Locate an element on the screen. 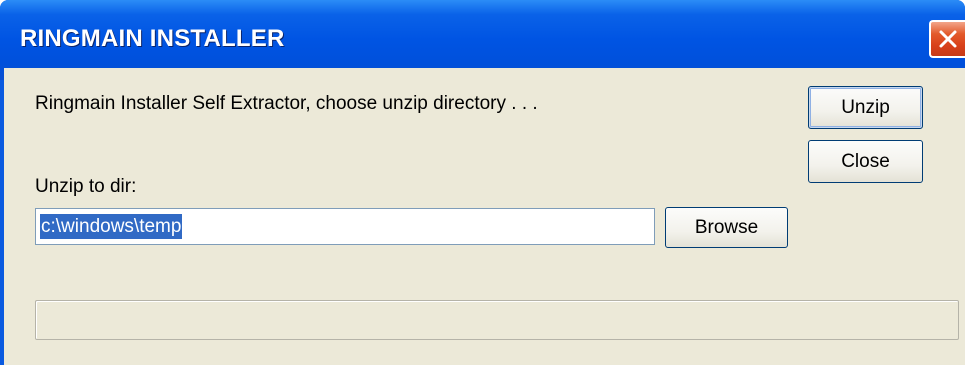 This screenshot has height=370, width=969. unzip-dir-label: Unzip to dir: is located at coordinates (86, 186).